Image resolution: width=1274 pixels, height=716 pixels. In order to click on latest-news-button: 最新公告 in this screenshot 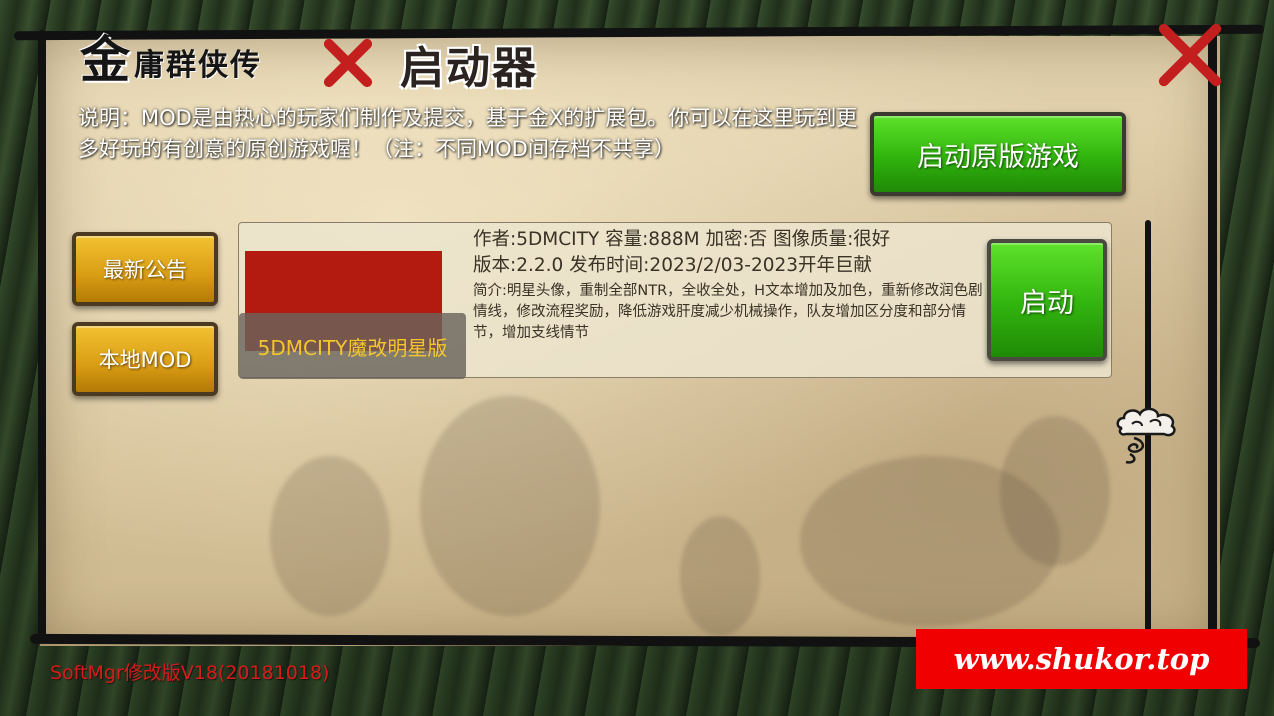, I will do `click(145, 269)`.